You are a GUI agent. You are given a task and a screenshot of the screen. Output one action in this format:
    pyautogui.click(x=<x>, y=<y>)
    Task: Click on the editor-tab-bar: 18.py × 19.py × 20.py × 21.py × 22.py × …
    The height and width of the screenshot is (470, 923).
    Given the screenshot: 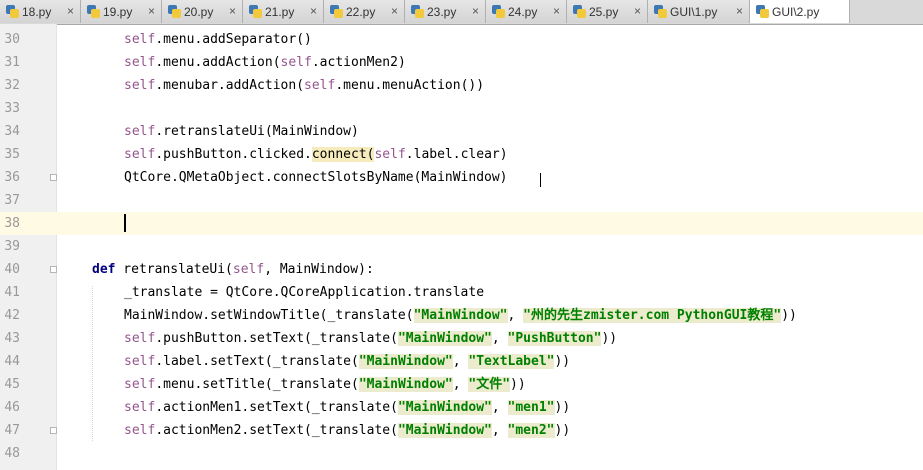 What is the action you would take?
    pyautogui.click(x=461, y=12)
    